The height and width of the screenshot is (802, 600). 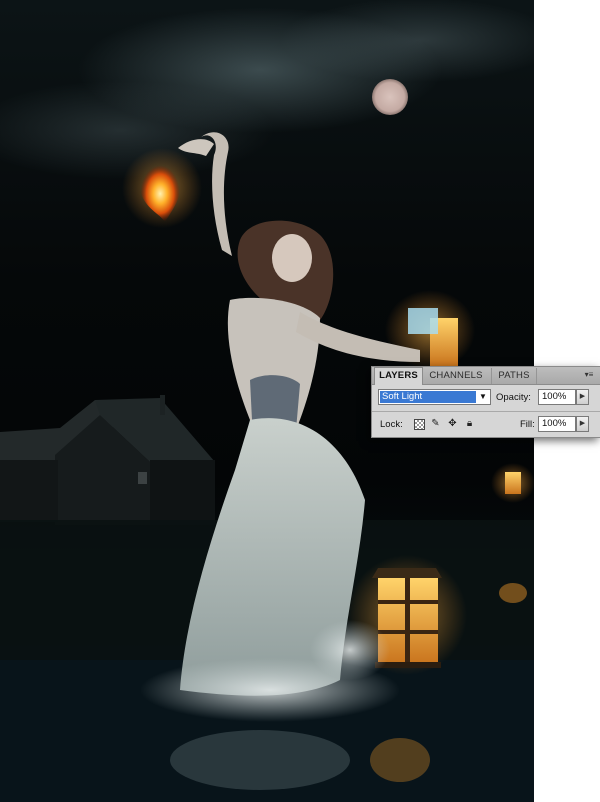 I want to click on tab-channels: CHANNELS, so click(x=456, y=376).